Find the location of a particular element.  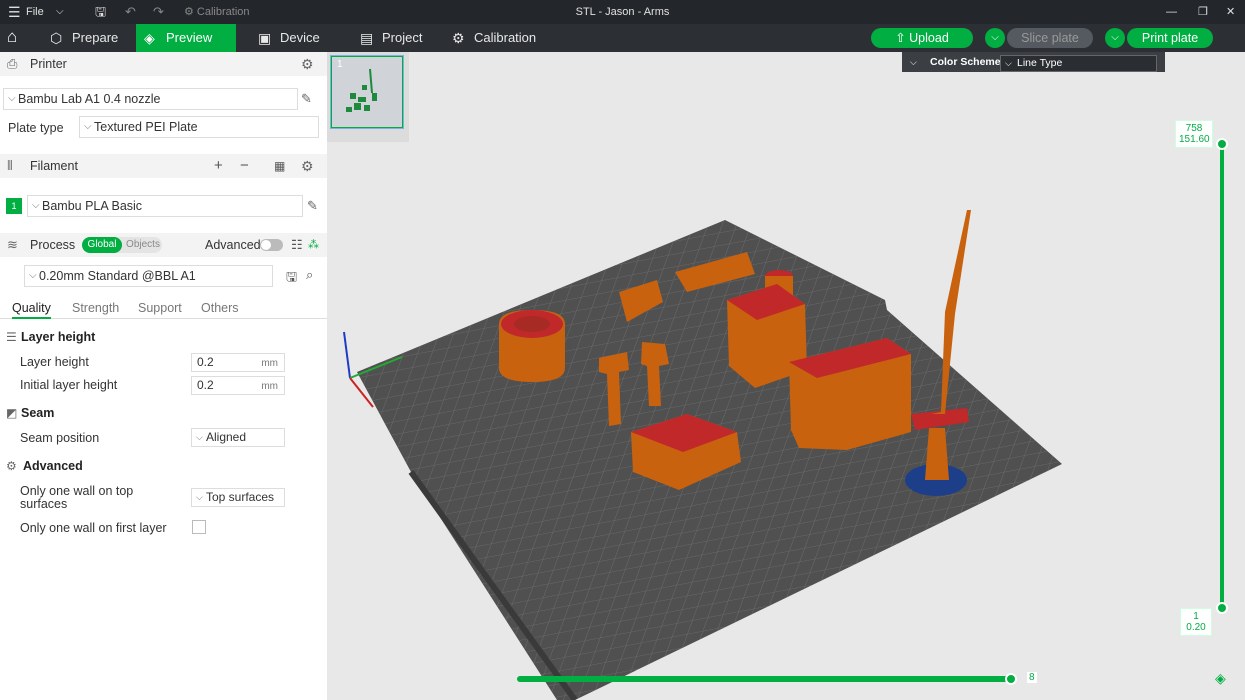

slice-dropdown-button: ⌵ is located at coordinates (995, 38).